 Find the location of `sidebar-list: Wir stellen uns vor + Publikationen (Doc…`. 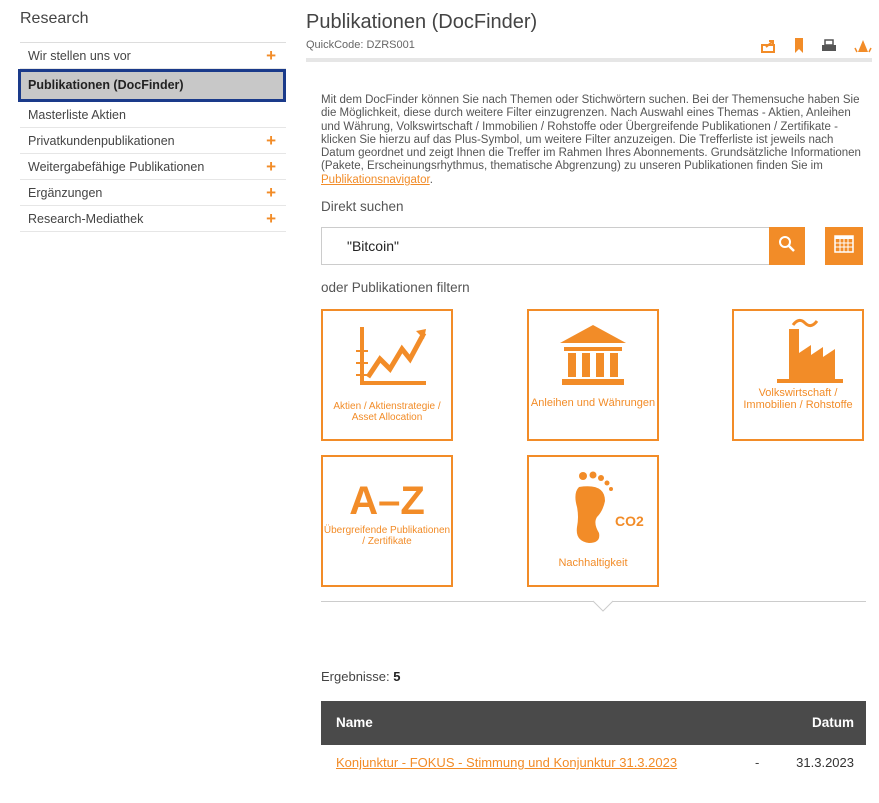

sidebar-list: Wir stellen uns vor + Publikationen (Doc… is located at coordinates (152, 137).